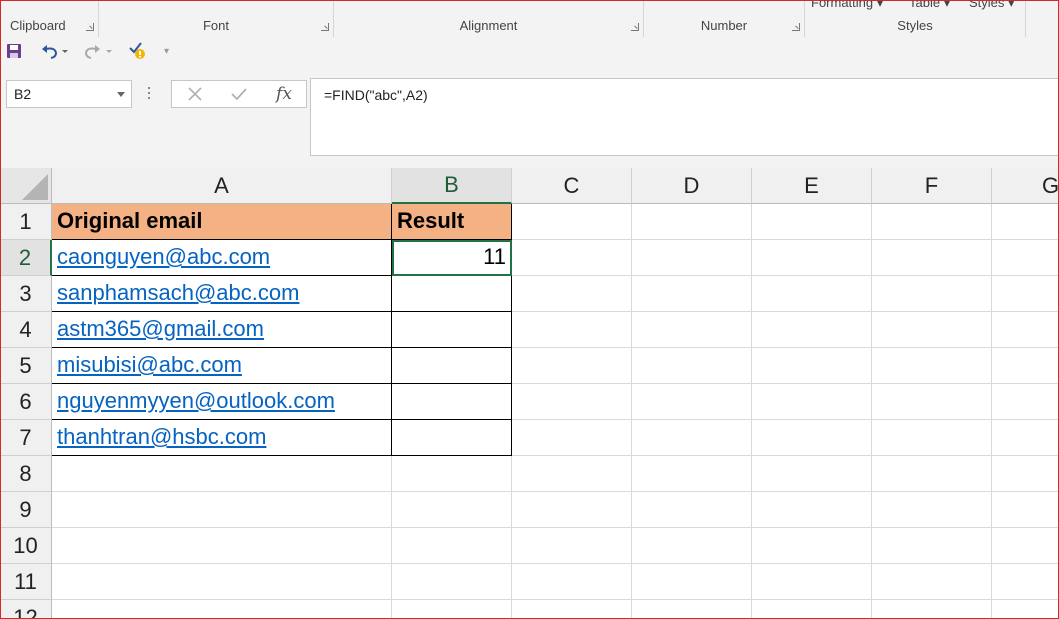  I want to click on cell-a8, so click(222, 474).